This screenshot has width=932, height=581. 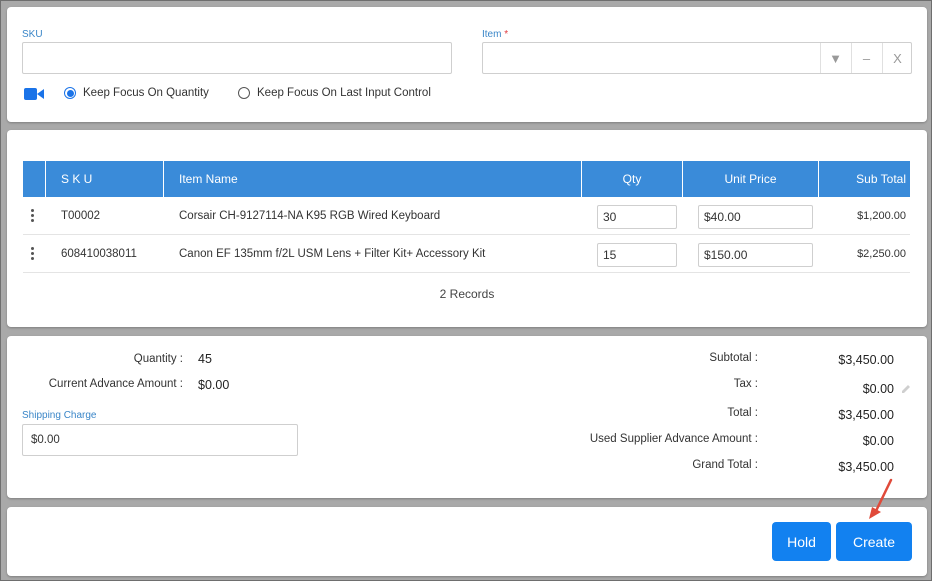 What do you see at coordinates (801, 541) in the screenshot?
I see `hold-button: Hold` at bounding box center [801, 541].